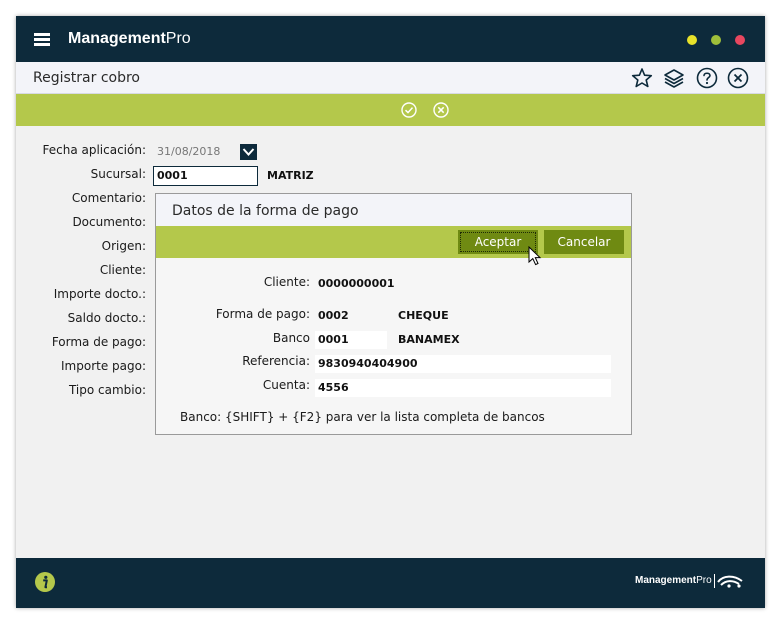  Describe the element at coordinates (107, 390) in the screenshot. I see `tipo-cambio-label: Tipo cambio:` at that location.